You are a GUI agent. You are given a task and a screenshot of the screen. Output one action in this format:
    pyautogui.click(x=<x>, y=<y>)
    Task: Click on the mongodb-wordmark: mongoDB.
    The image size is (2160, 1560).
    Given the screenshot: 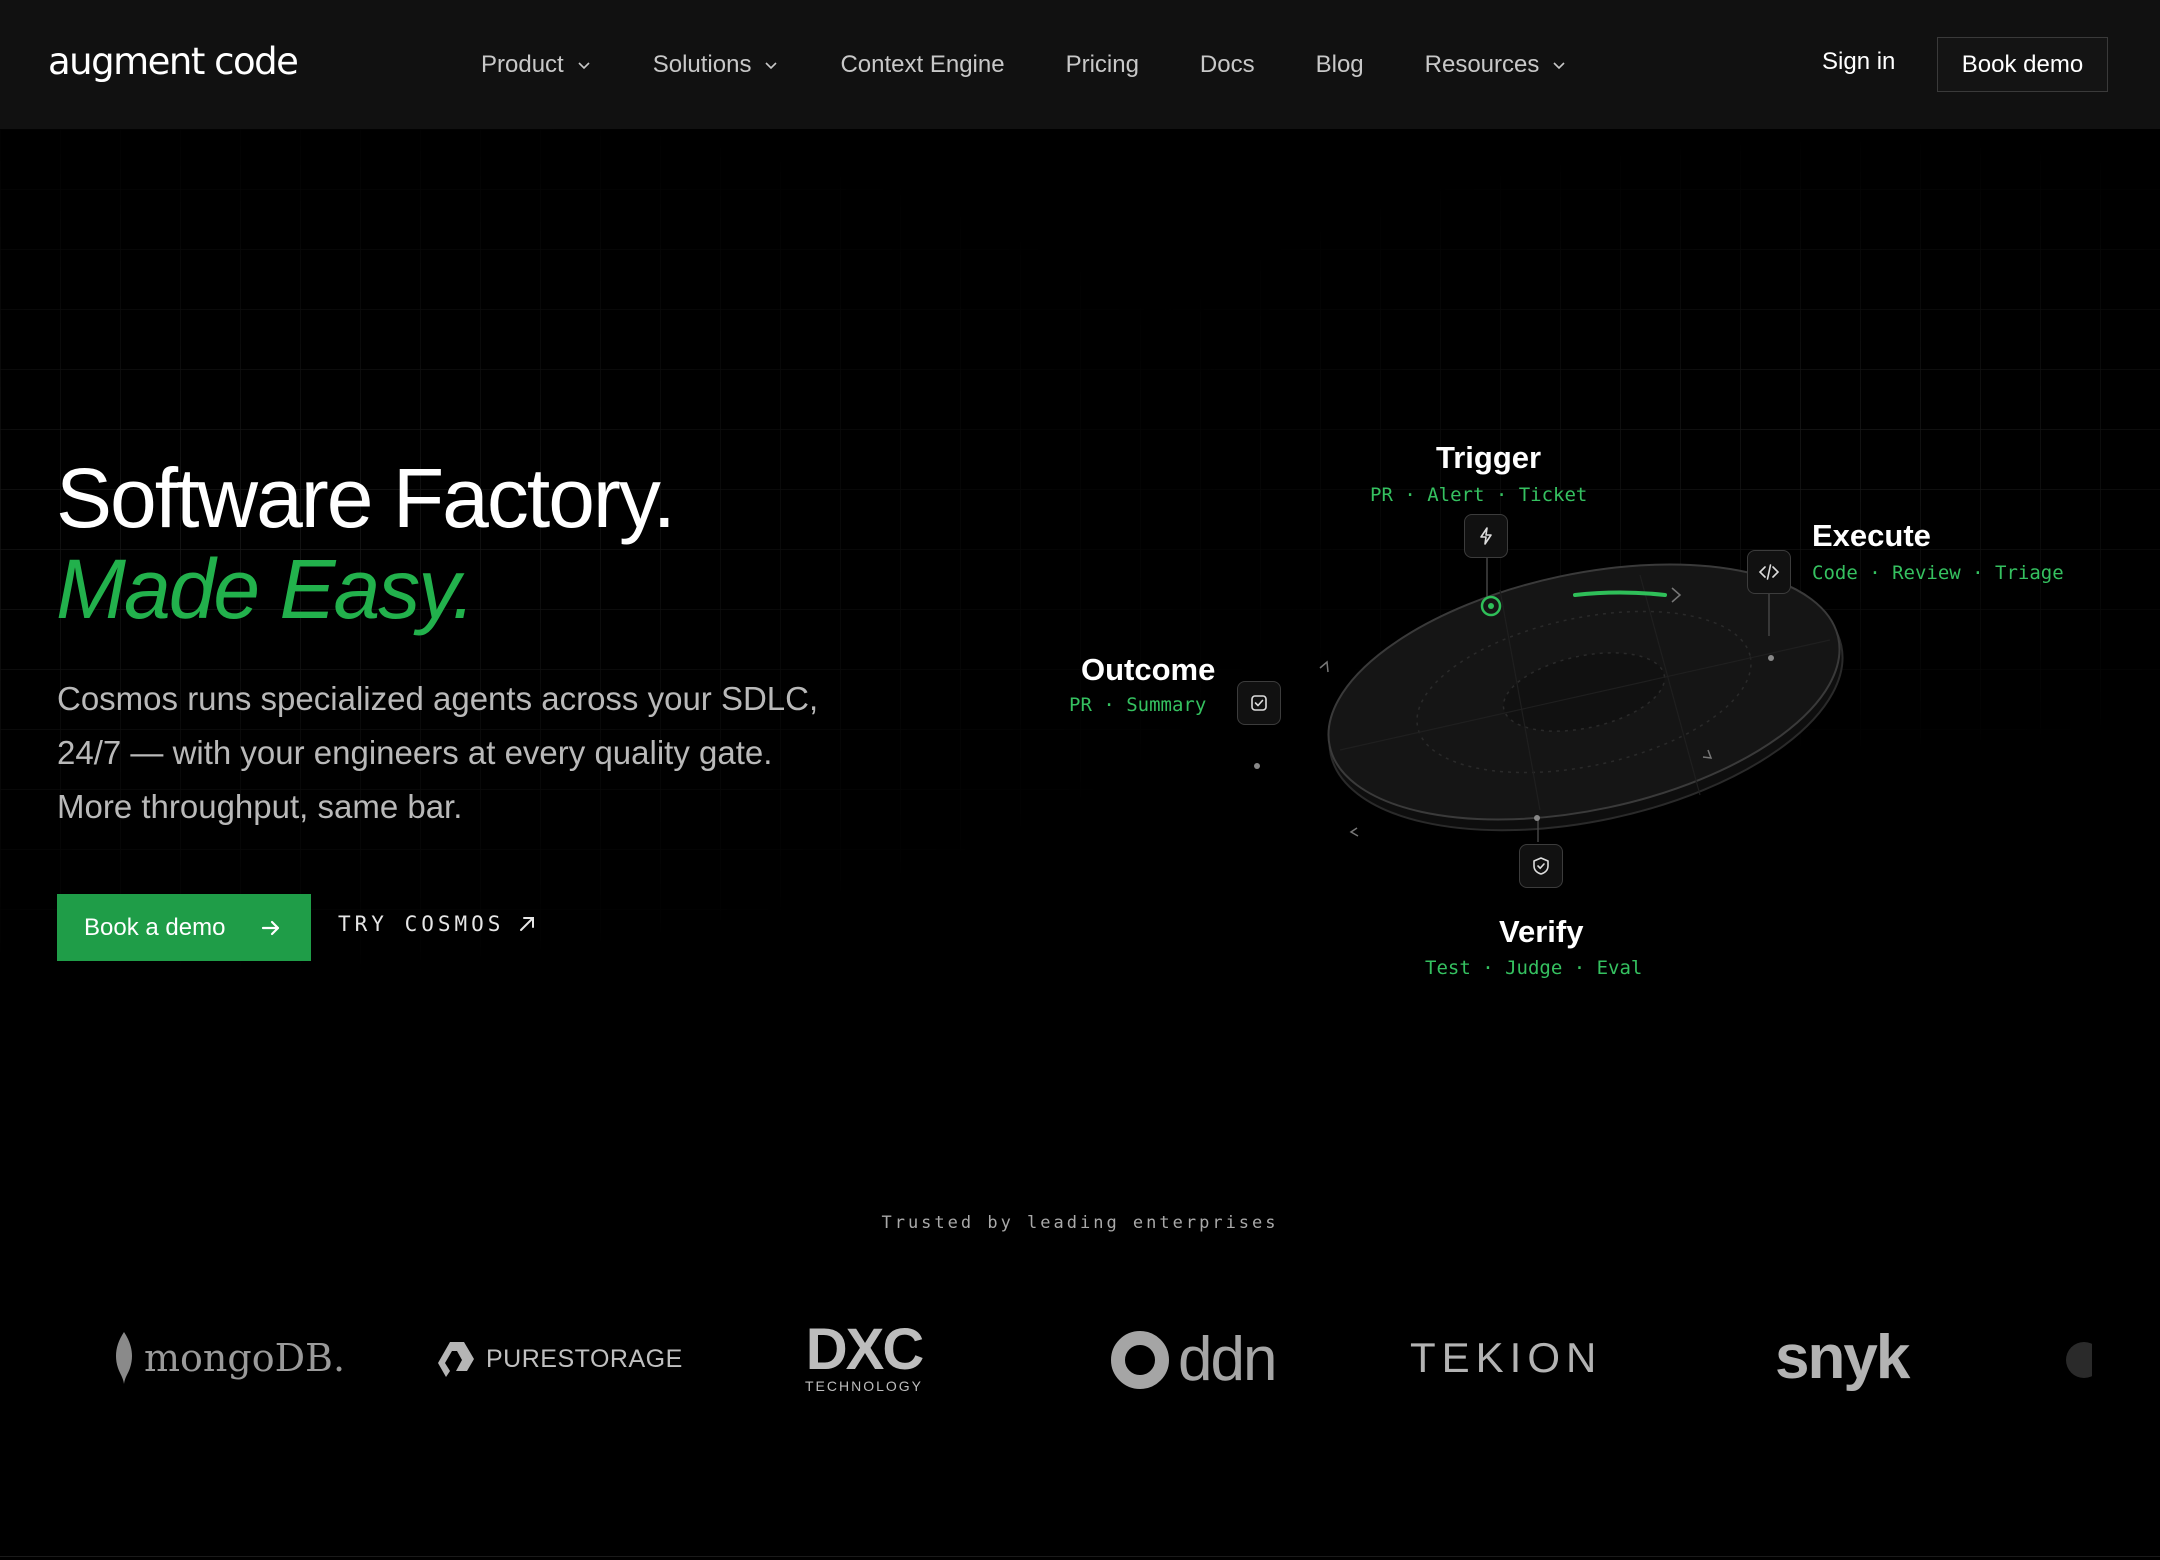 What is the action you would take?
    pyautogui.click(x=245, y=1358)
    